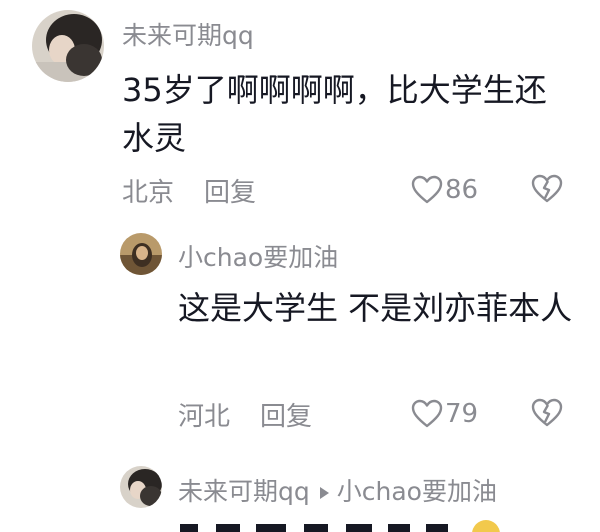  I want to click on comment-text-cut-off, so click(344, 522).